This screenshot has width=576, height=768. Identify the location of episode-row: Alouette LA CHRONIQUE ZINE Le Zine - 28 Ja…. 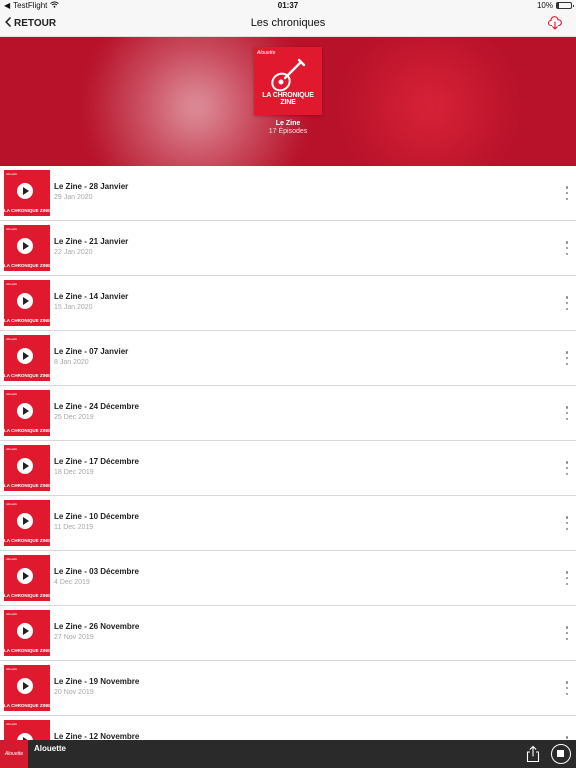
(288, 193).